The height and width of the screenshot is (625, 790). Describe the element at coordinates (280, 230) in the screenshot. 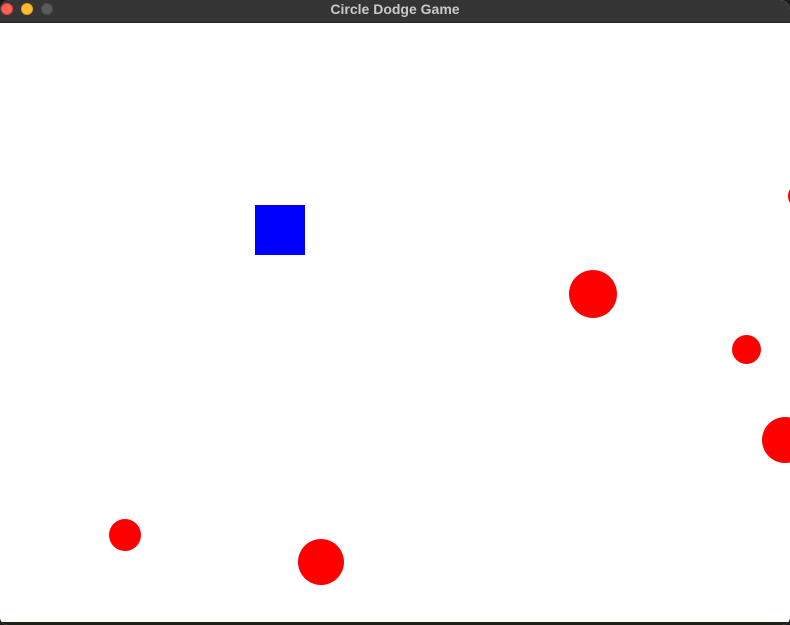

I see `player-square` at that location.